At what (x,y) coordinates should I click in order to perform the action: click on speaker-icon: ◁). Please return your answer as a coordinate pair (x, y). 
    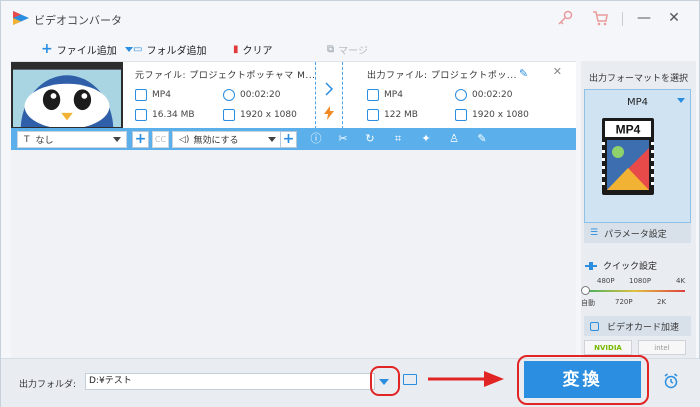
    Looking at the image, I should click on (184, 139).